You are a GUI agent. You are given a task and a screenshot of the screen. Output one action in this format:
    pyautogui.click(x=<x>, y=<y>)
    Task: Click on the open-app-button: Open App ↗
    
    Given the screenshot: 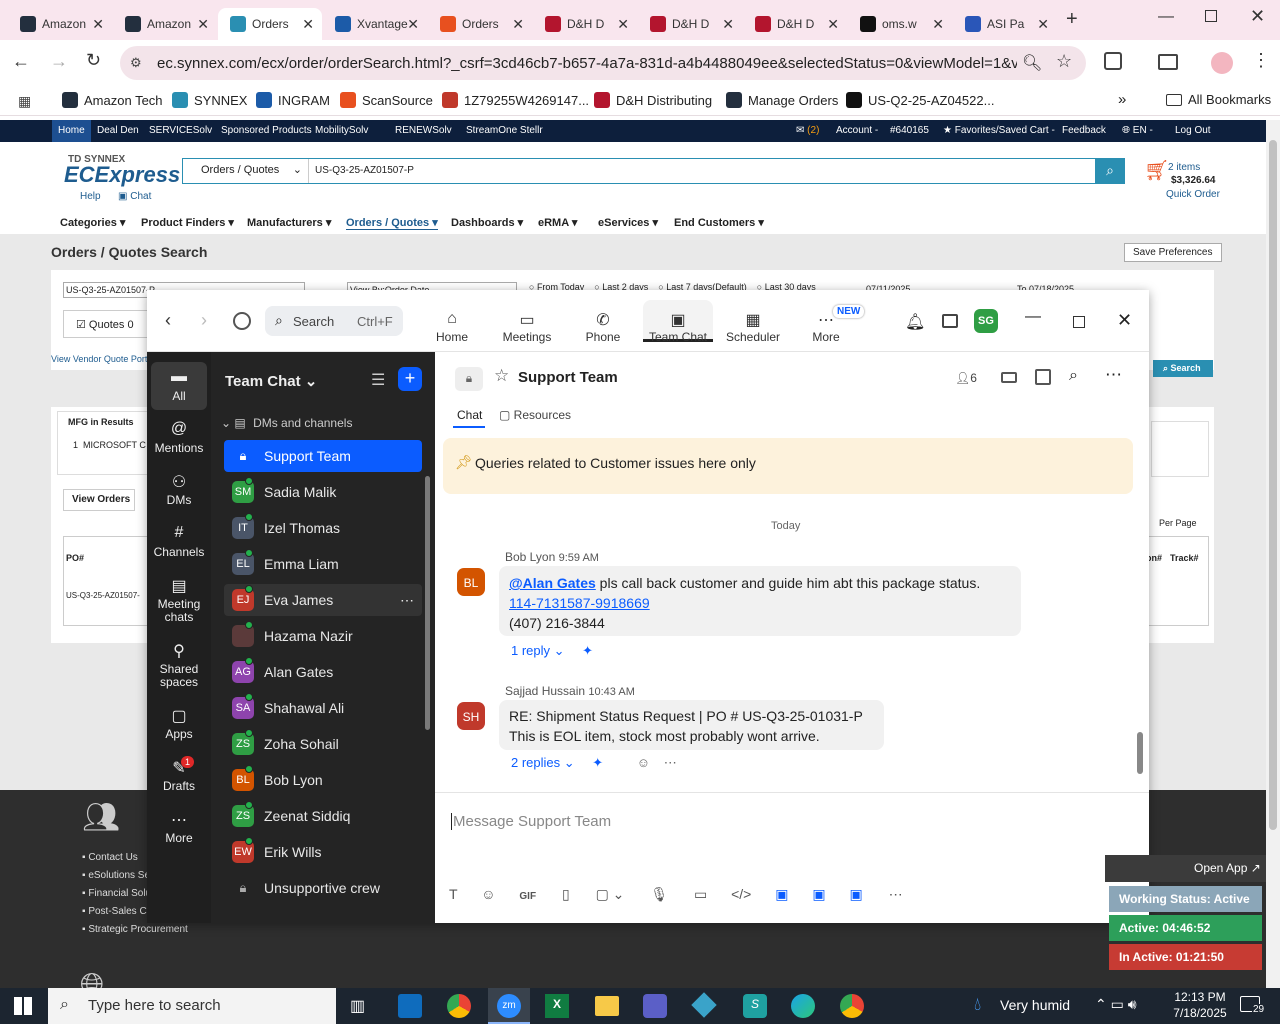 What is the action you would take?
    pyautogui.click(x=1185, y=868)
    